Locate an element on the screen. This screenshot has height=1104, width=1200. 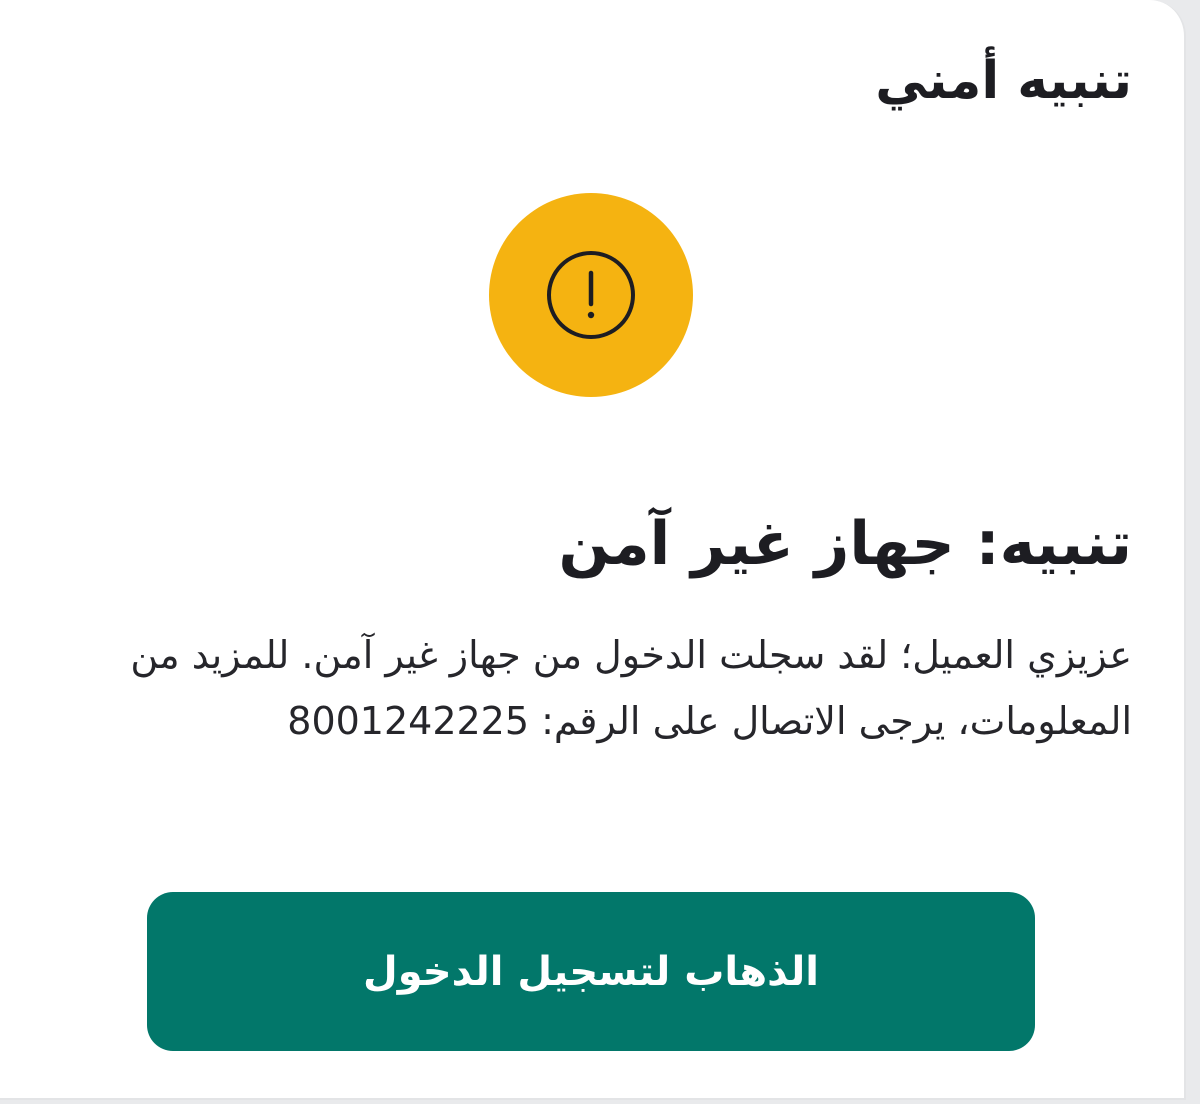
warning-heading: تنبيه: جهاز غير آمن is located at coordinates (845, 544).